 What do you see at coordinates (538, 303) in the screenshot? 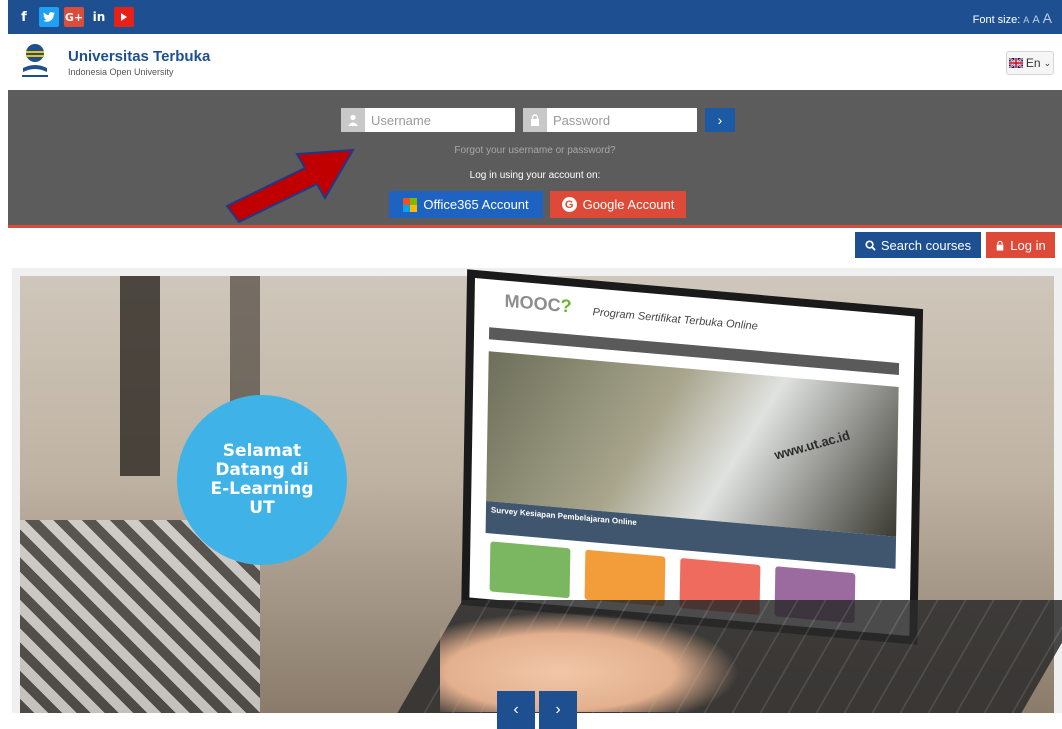
I see `screen-brand: MOOC?` at bounding box center [538, 303].